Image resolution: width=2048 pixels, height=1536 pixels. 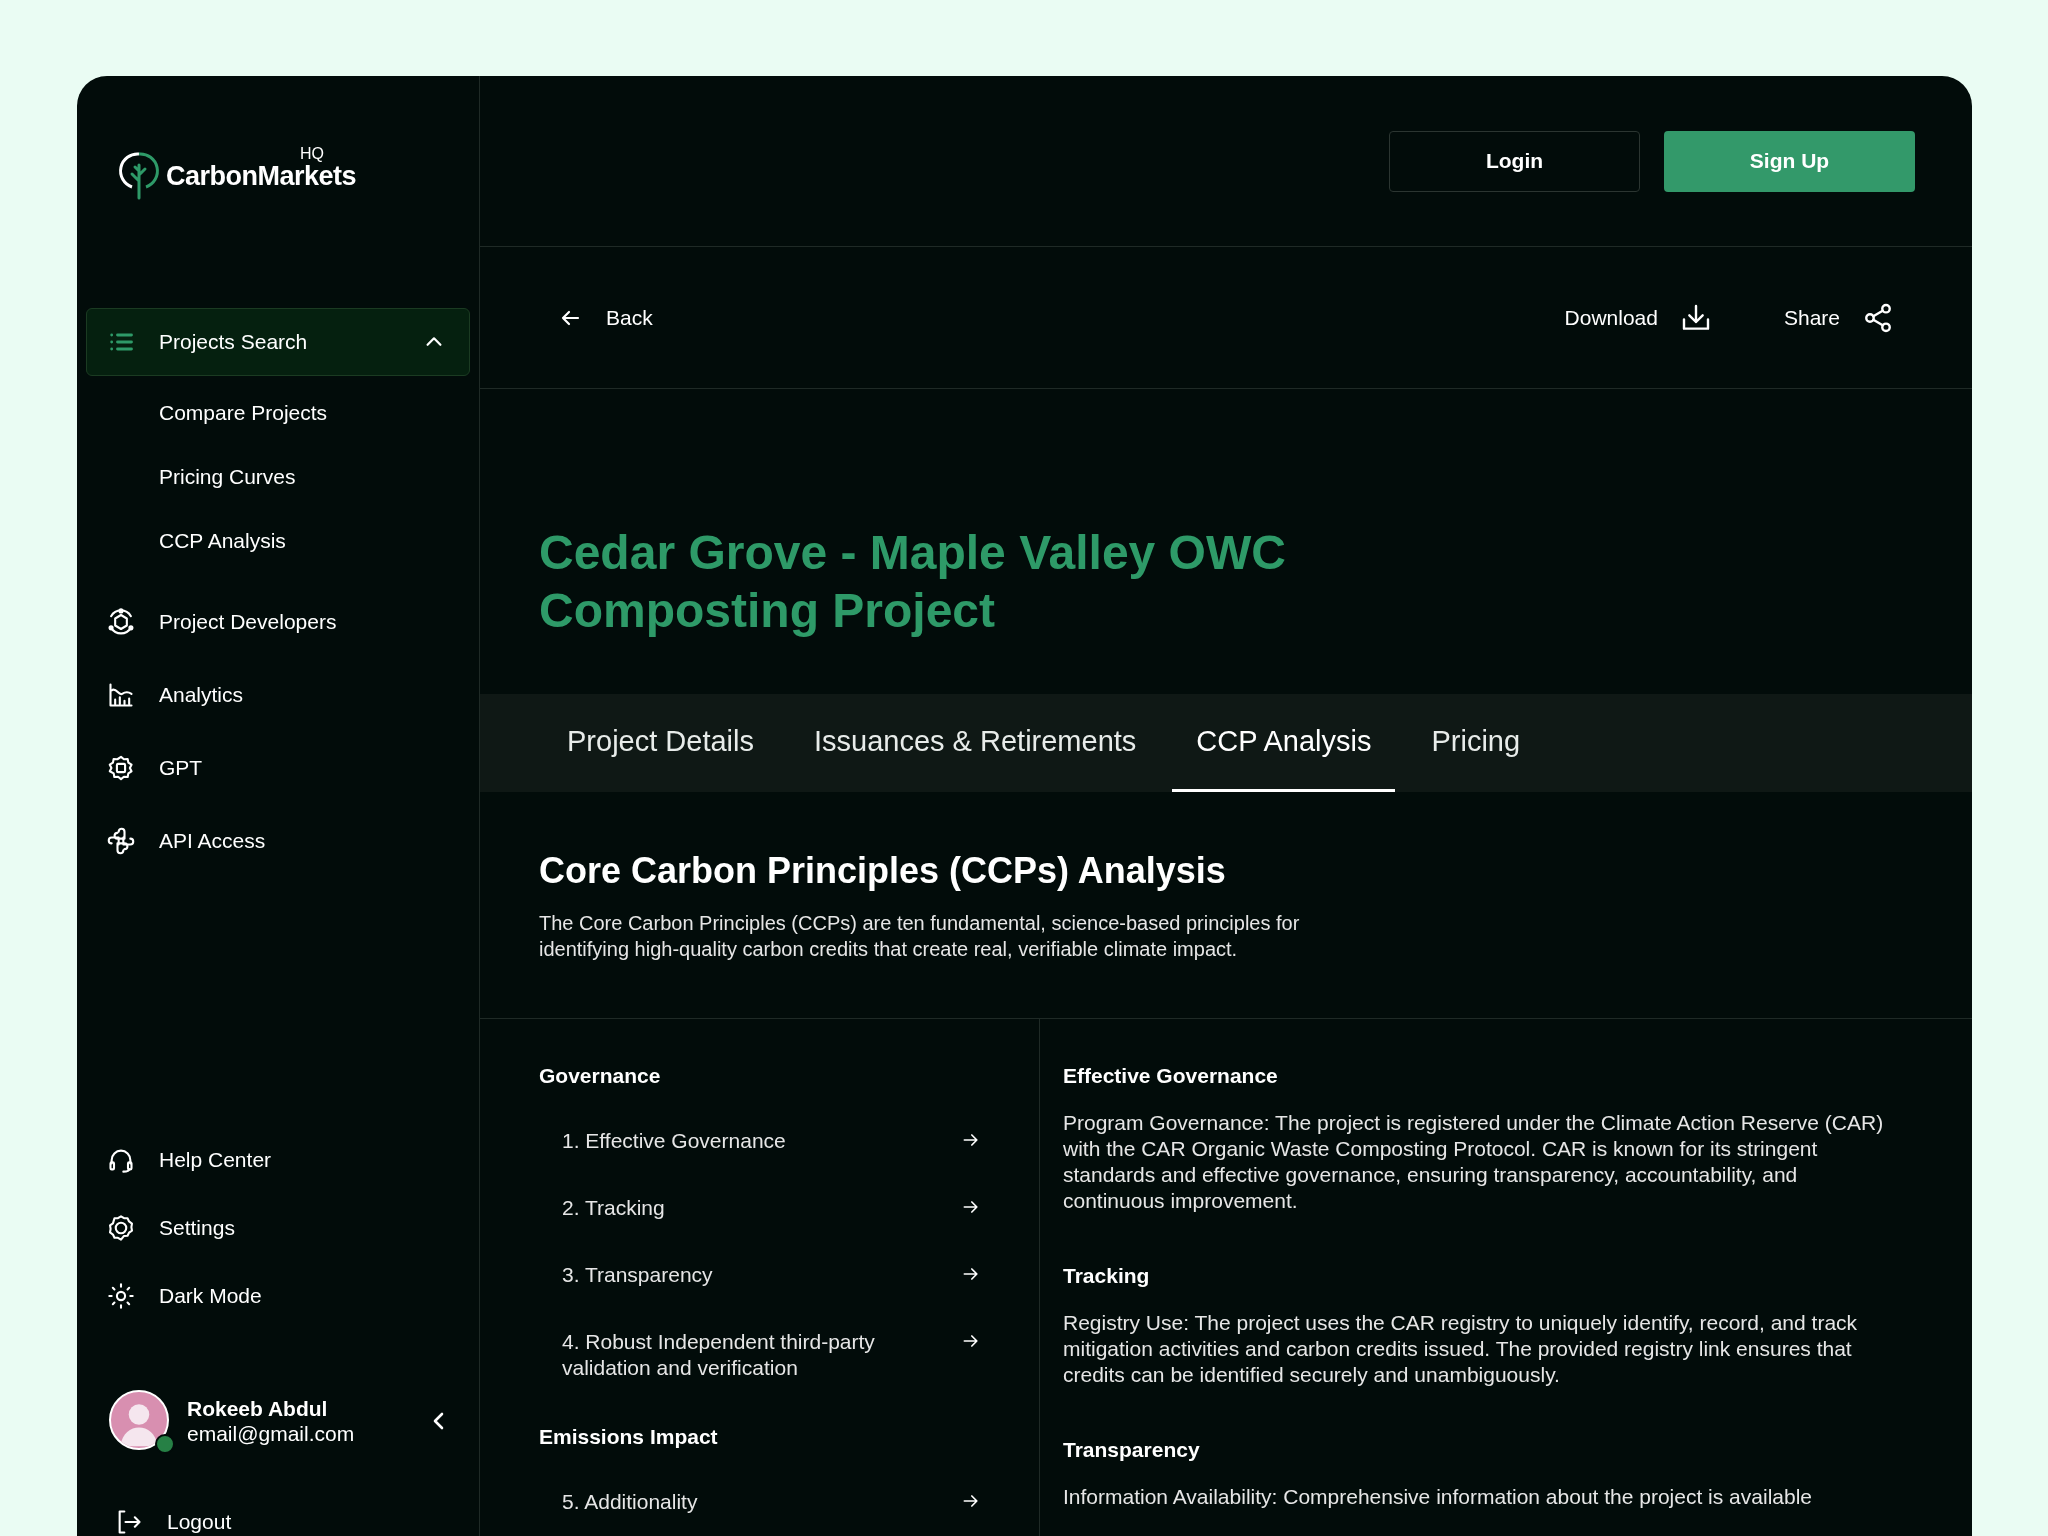 What do you see at coordinates (912, 582) in the screenshot?
I see `project-title: Cedar Grove - Maple Valley OWC Composting Project` at bounding box center [912, 582].